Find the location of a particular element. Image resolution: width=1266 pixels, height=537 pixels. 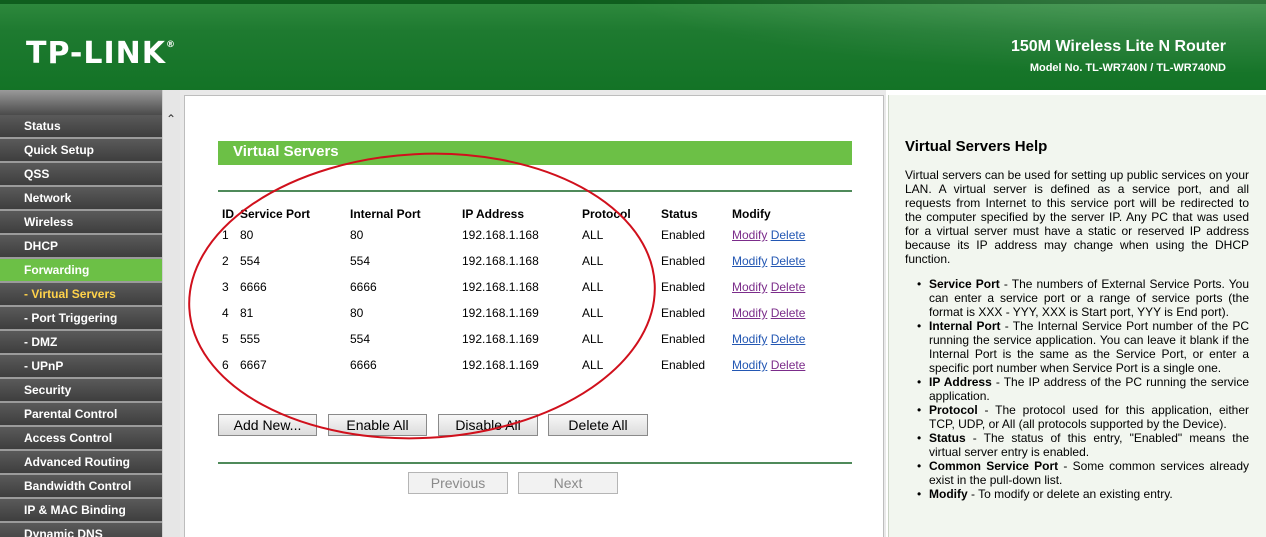

sidebar-item-dhcp: DHCP is located at coordinates (81, 247).